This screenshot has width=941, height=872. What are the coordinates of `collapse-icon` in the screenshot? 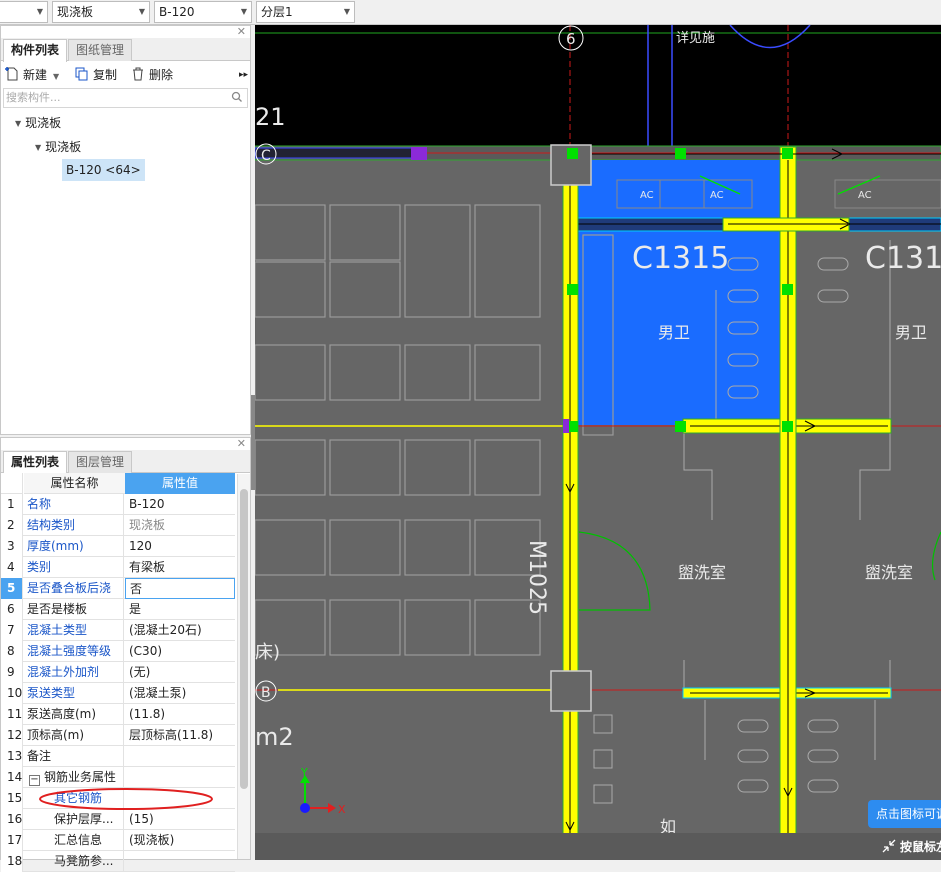 It's located at (889, 846).